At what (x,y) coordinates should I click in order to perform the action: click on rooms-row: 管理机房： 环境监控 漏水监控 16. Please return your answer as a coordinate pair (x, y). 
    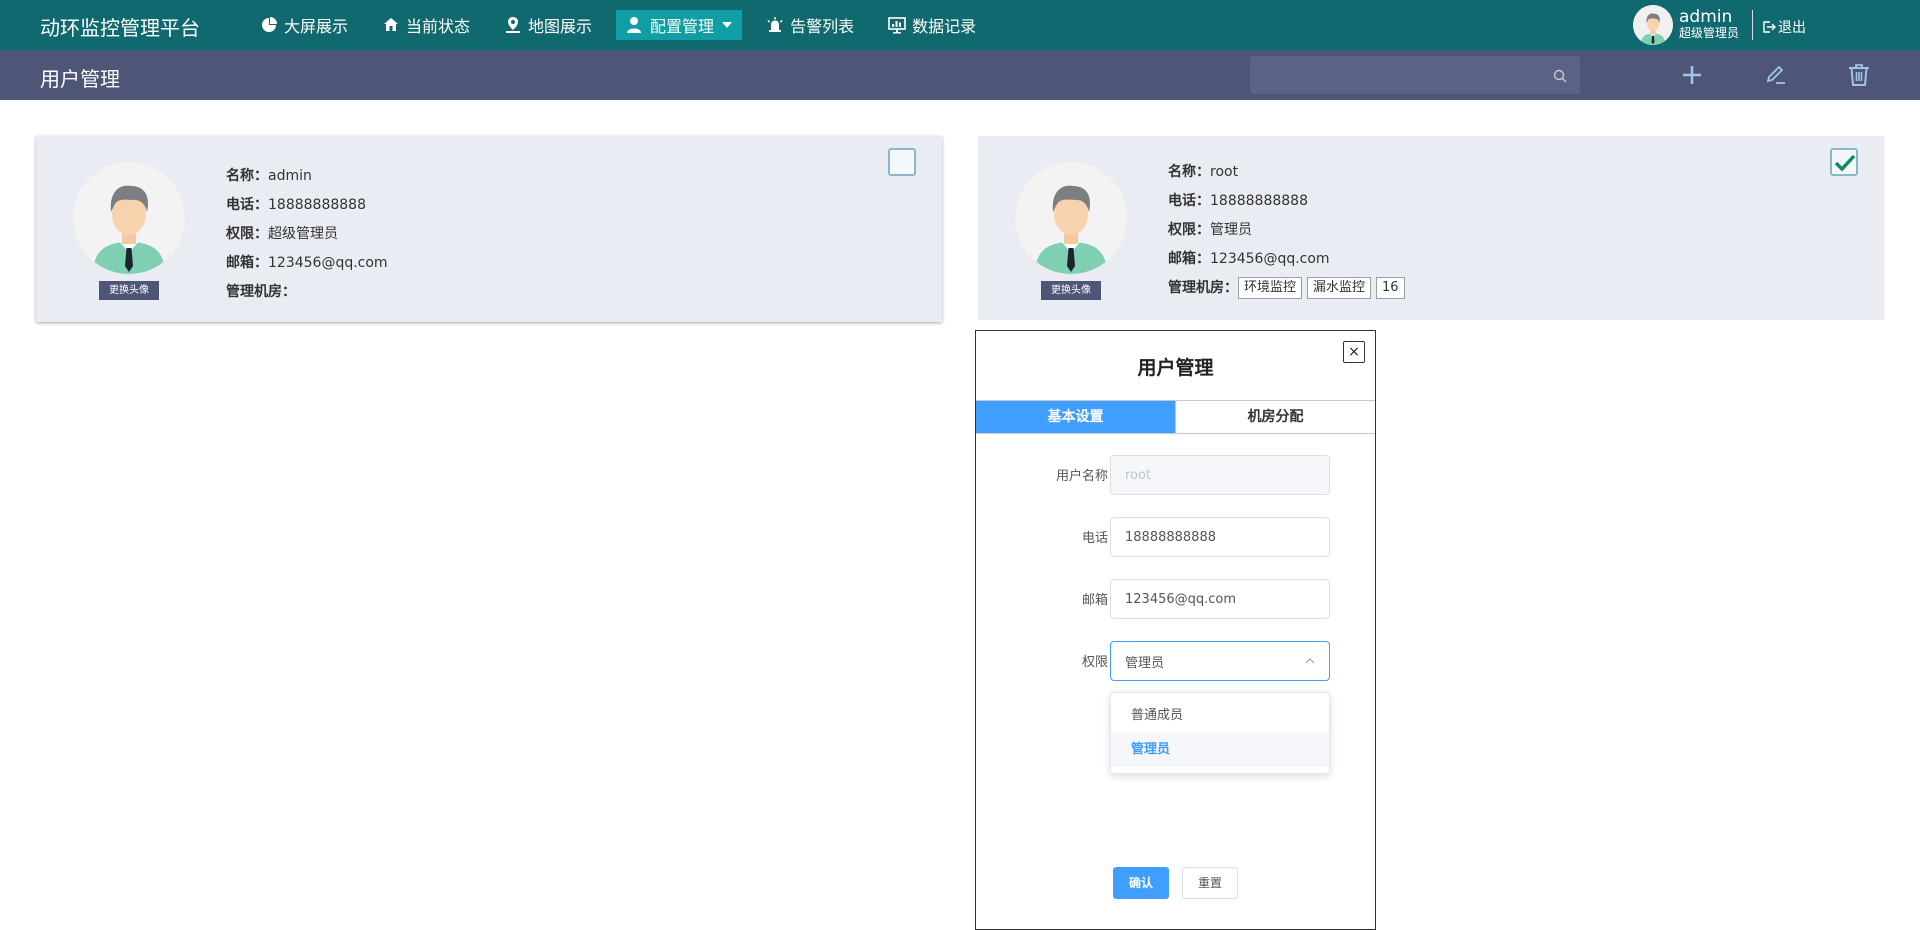
    Looking at the image, I should click on (1289, 288).